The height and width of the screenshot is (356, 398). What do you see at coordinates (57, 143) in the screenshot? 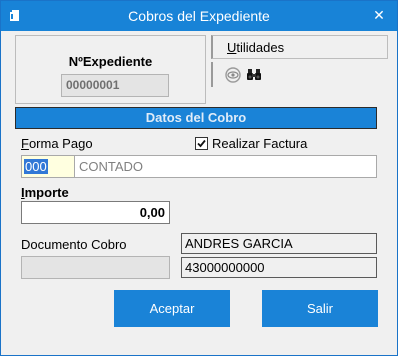
I see `forma-pago-label: Forma Pago` at bounding box center [57, 143].